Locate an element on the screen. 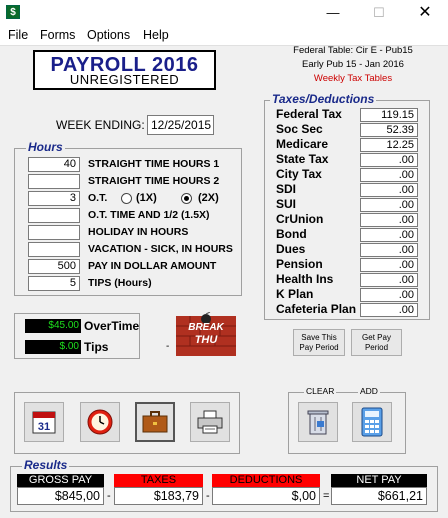  save-pay-period-button: Save This Pay Period is located at coordinates (319, 342).